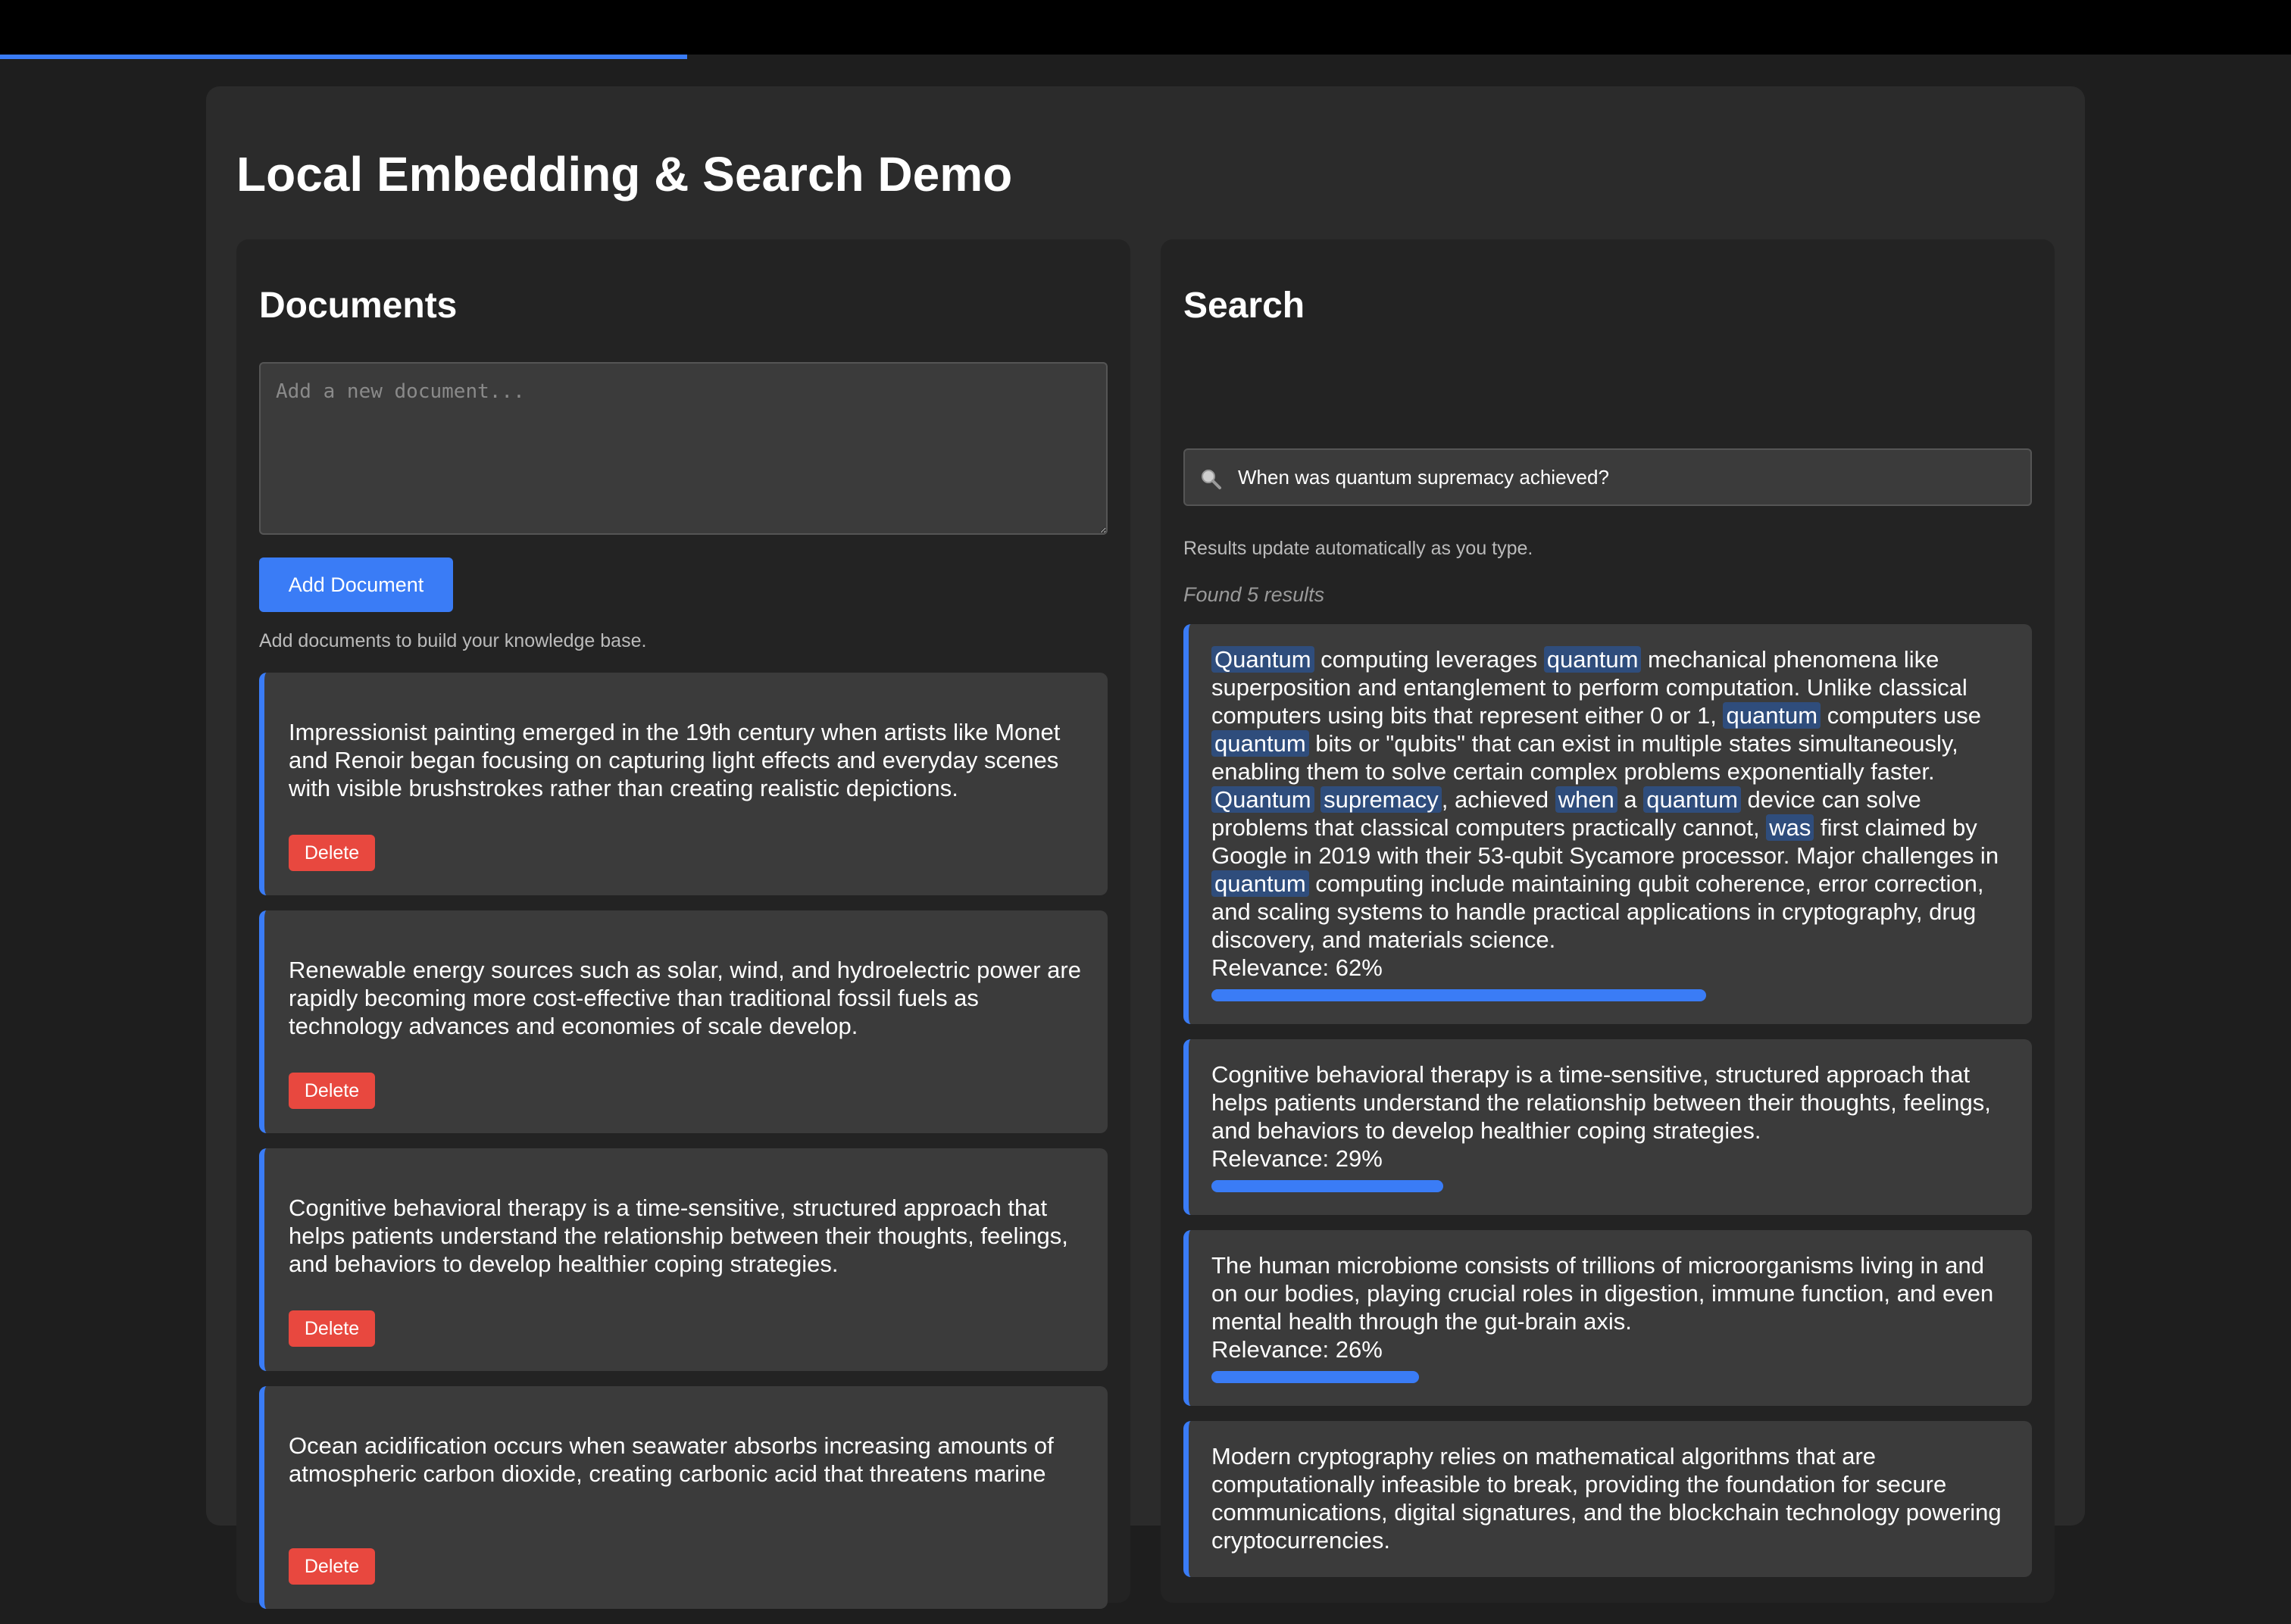  What do you see at coordinates (683, 448) in the screenshot?
I see `new-document-input` at bounding box center [683, 448].